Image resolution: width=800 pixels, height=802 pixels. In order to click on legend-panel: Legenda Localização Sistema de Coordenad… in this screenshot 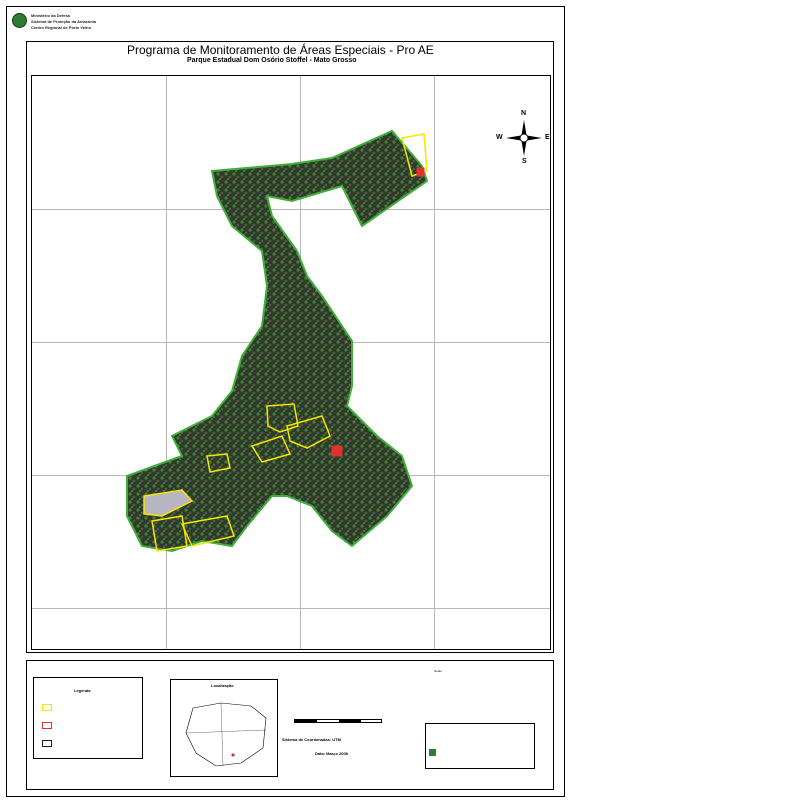, I will do `click(290, 725)`.